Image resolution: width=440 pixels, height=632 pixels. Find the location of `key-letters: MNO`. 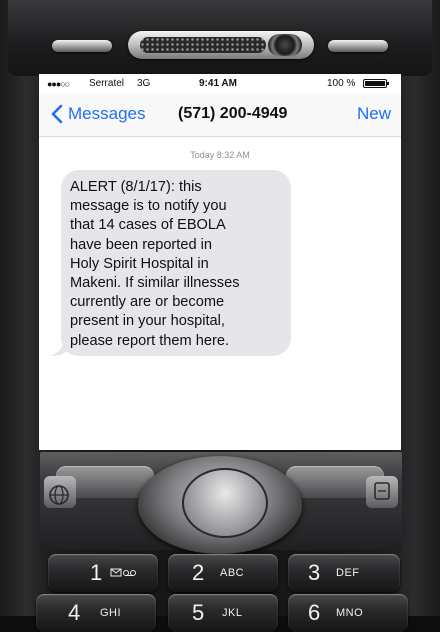

key-letters: MNO is located at coordinates (350, 613).